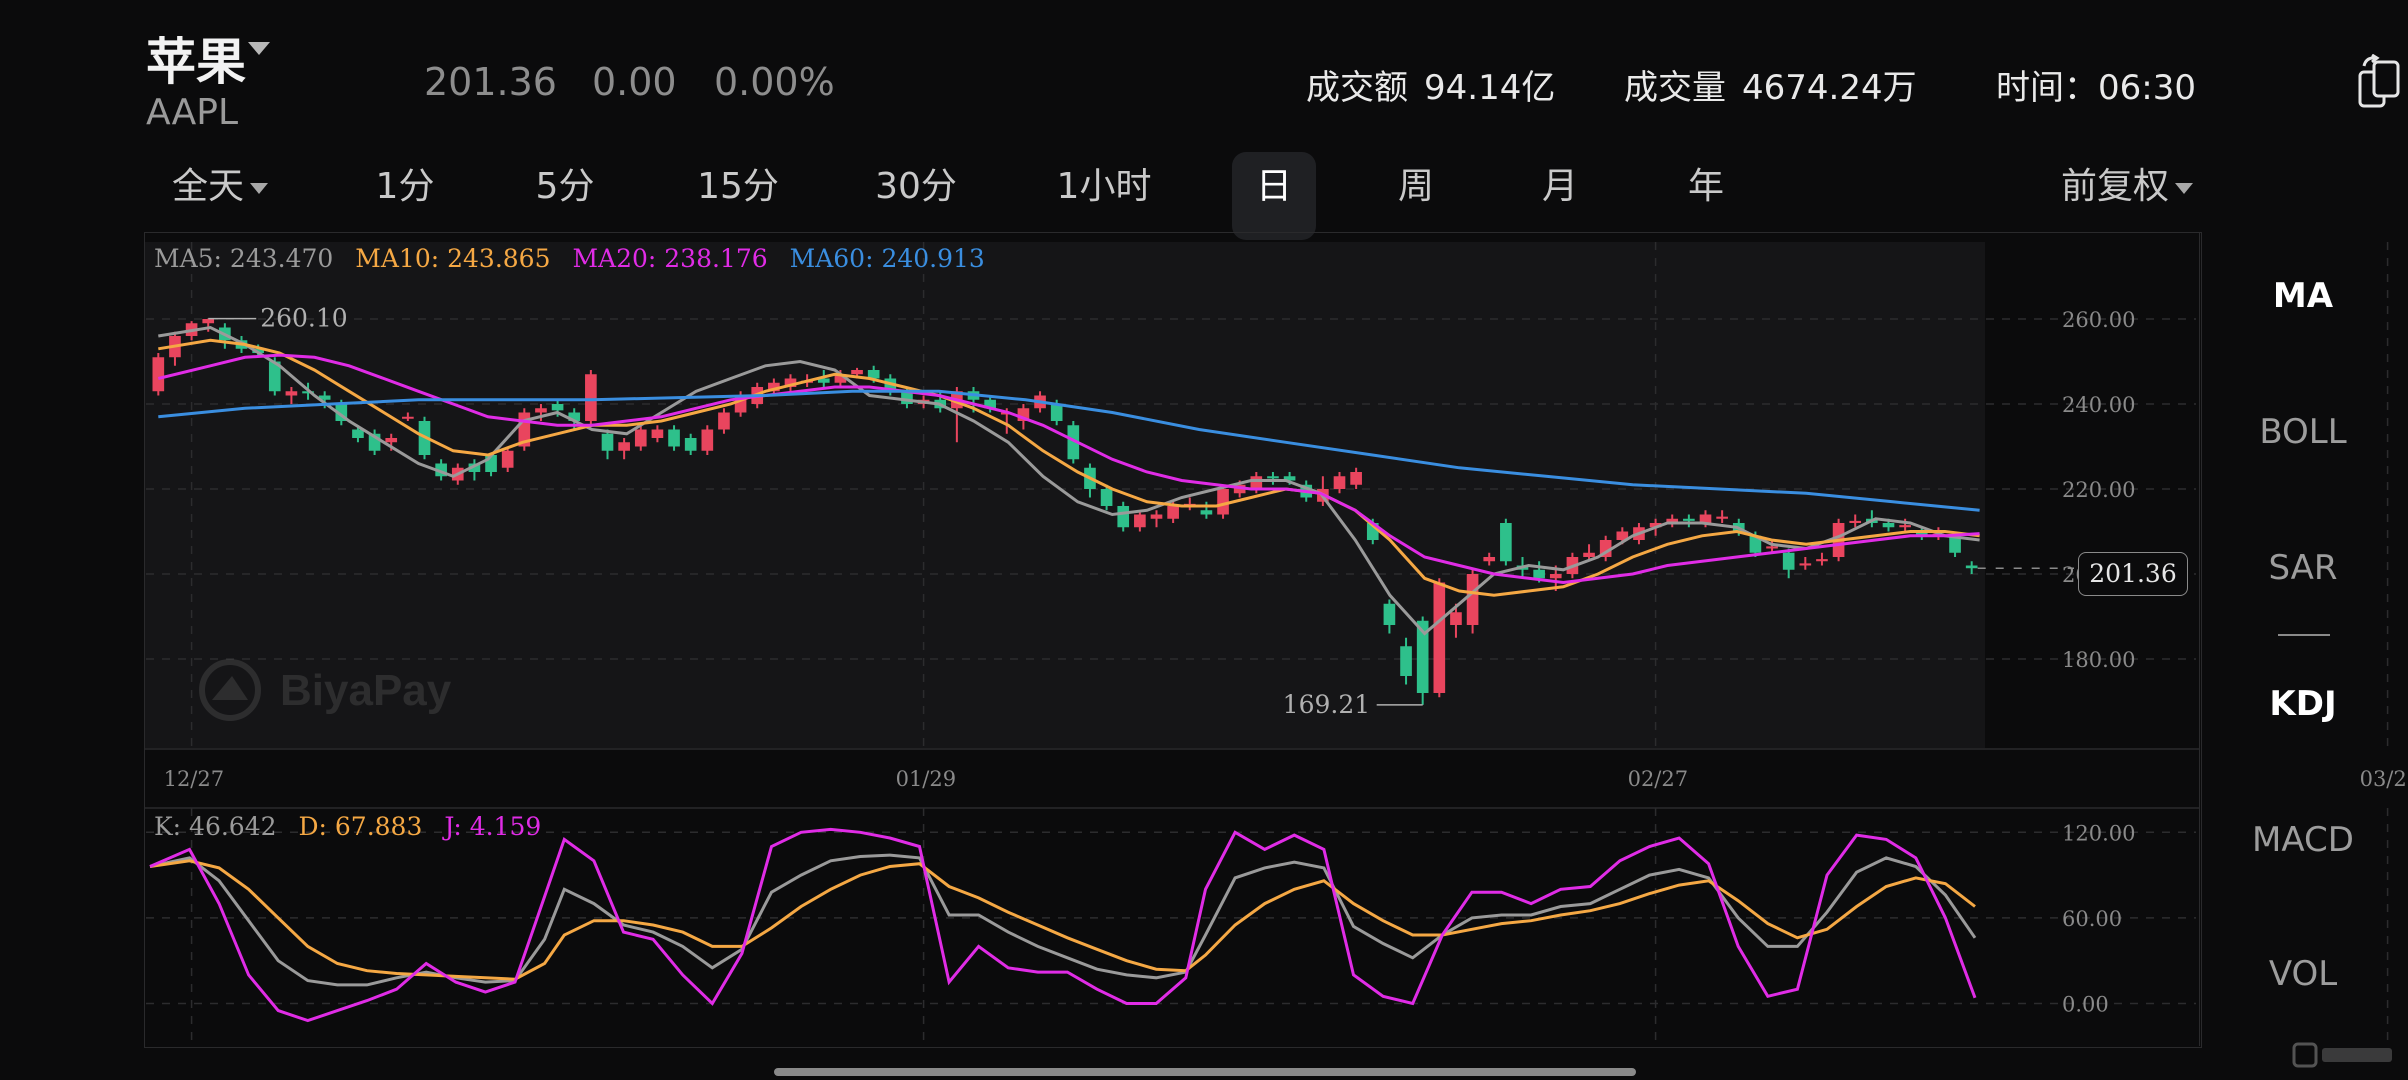 Image resolution: width=2408 pixels, height=1080 pixels. What do you see at coordinates (1326, 704) in the screenshot?
I see `low-marker-label: 169.21` at bounding box center [1326, 704].